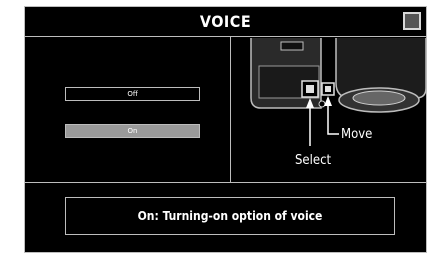 This screenshot has width=446, height=256. I want to click on description-text: Turning-on option of voice, so click(242, 216).